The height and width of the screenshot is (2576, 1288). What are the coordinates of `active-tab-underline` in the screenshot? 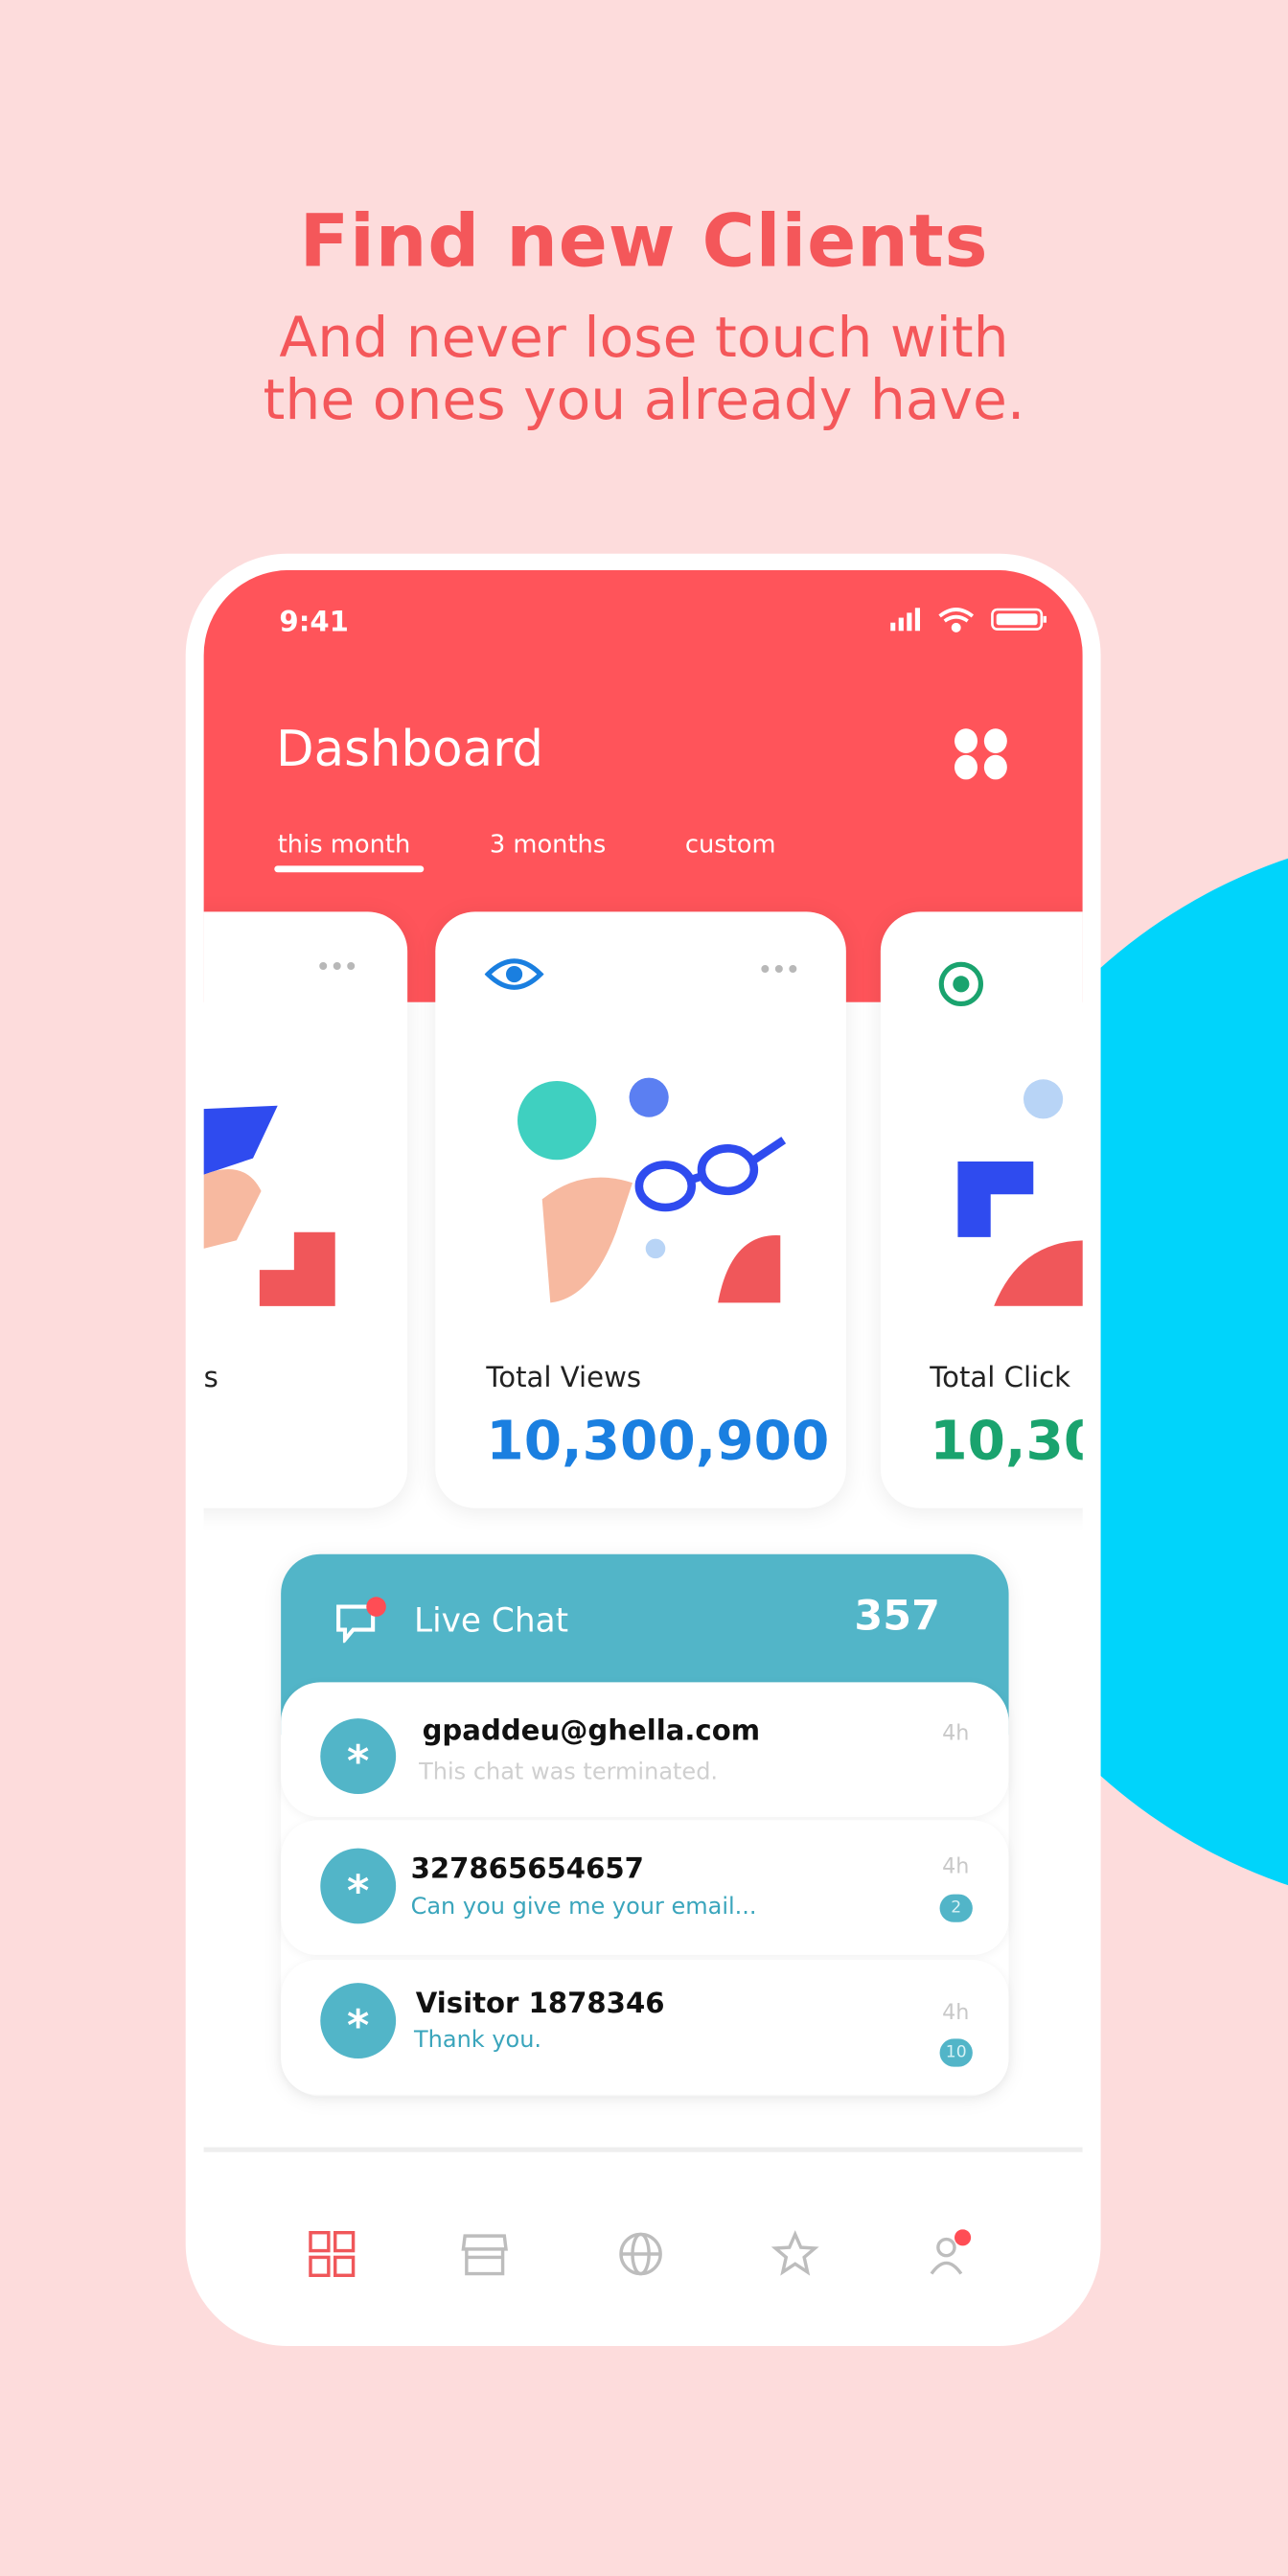 It's located at (350, 869).